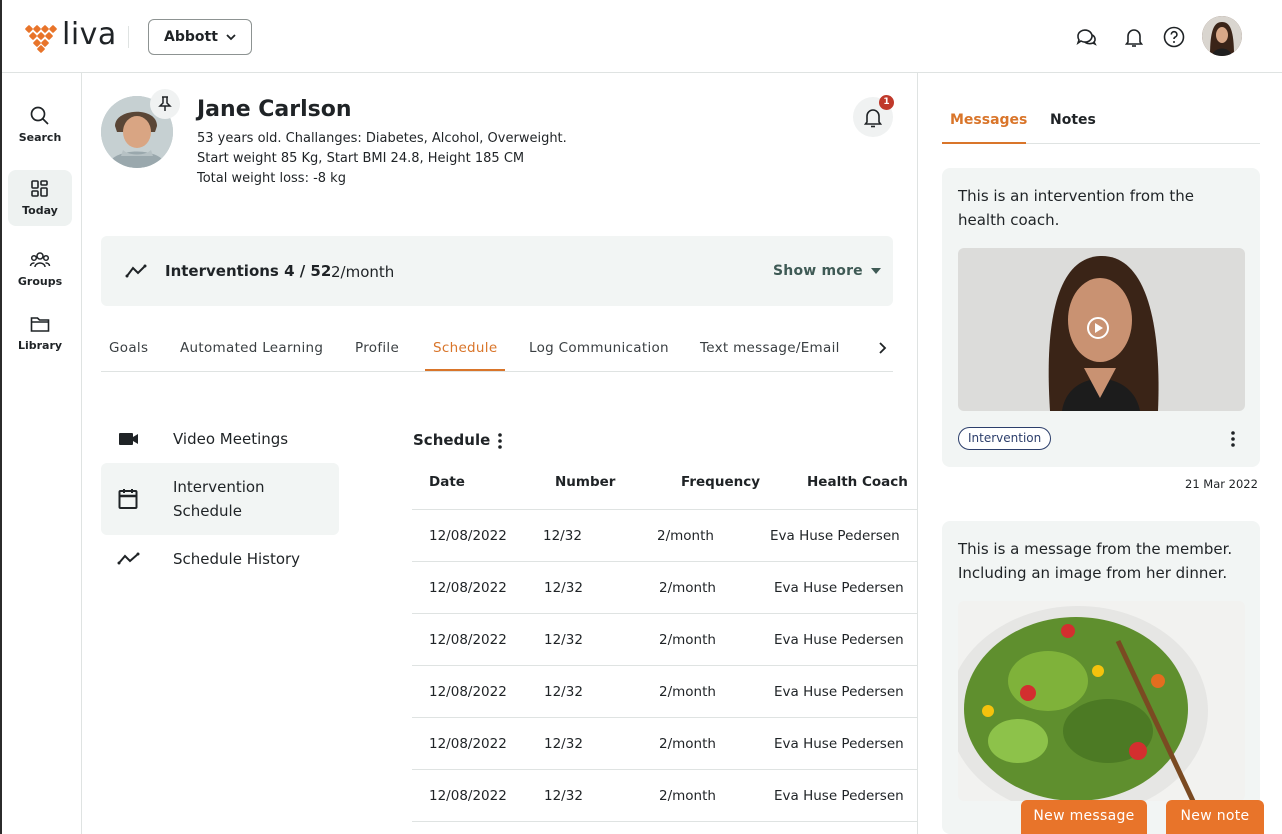 The height and width of the screenshot is (834, 1282). Describe the element at coordinates (237, 559) in the screenshot. I see `menu-label: Schedule History` at that location.